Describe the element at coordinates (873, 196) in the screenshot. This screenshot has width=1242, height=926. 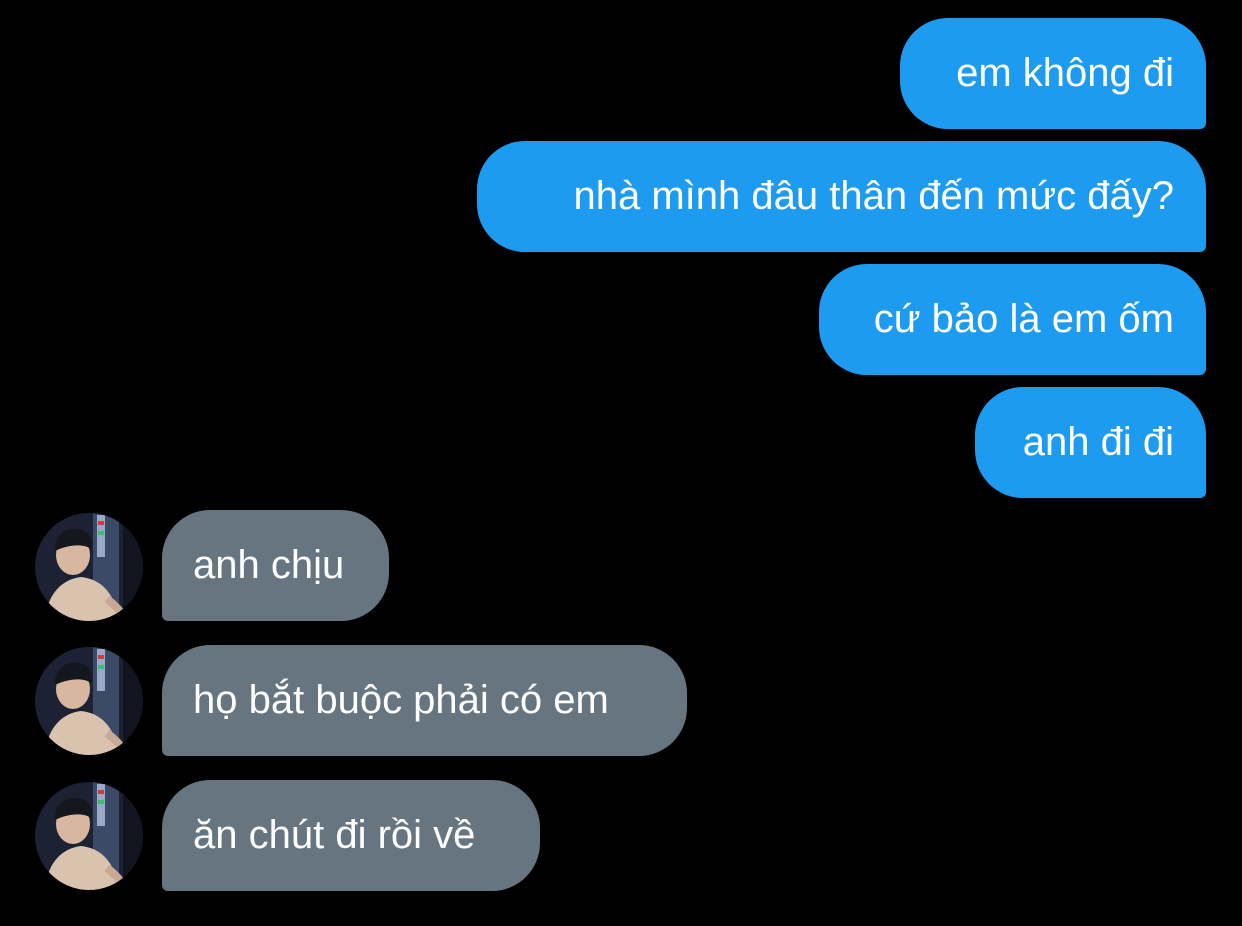
I see `message-text: nhà mình đâu thân đến mức đấy?` at that location.